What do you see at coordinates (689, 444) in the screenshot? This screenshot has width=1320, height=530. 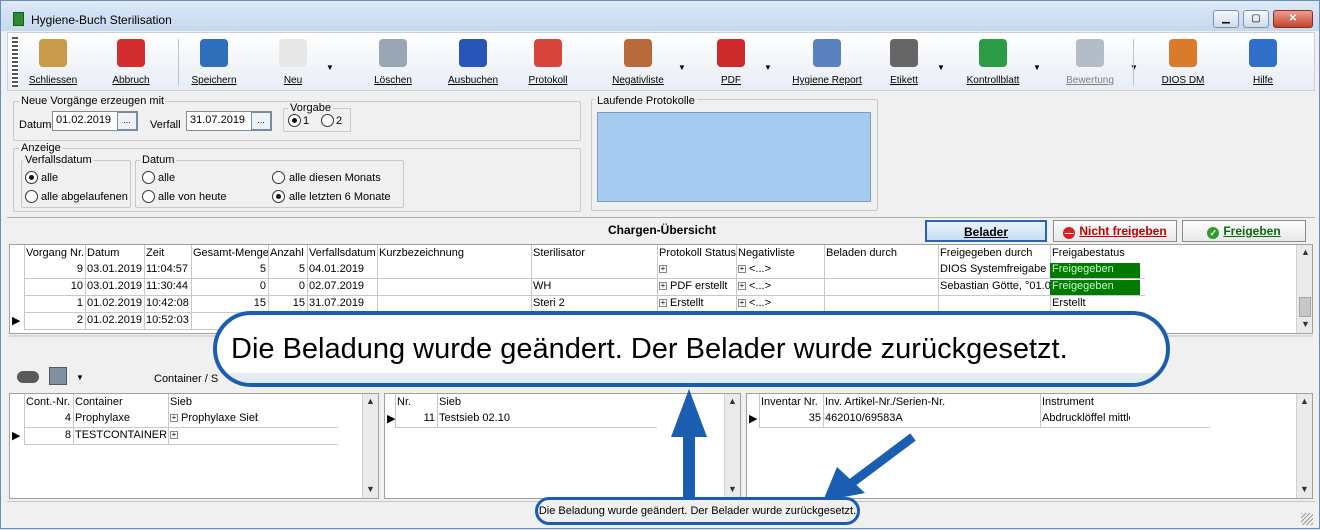 I see `arrow-up-icon` at bounding box center [689, 444].